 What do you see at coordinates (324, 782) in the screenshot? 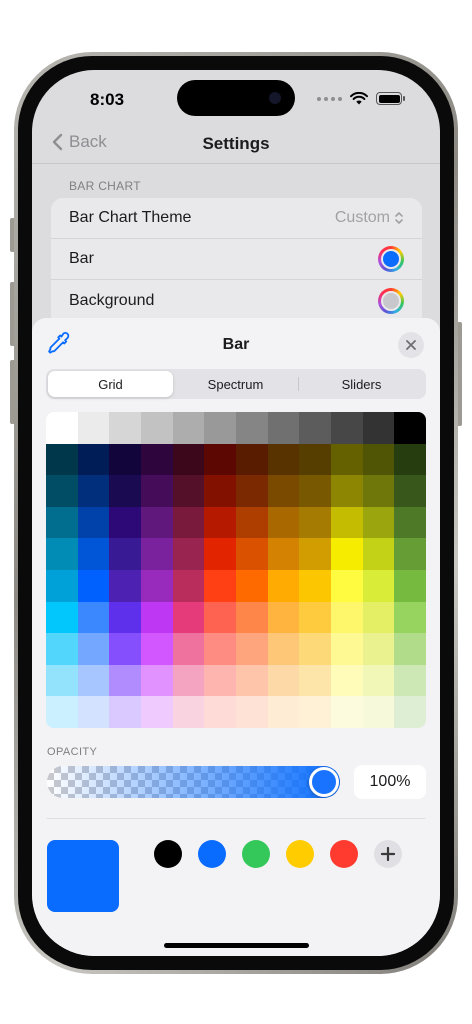
I see `opacity-slider-thumb` at bounding box center [324, 782].